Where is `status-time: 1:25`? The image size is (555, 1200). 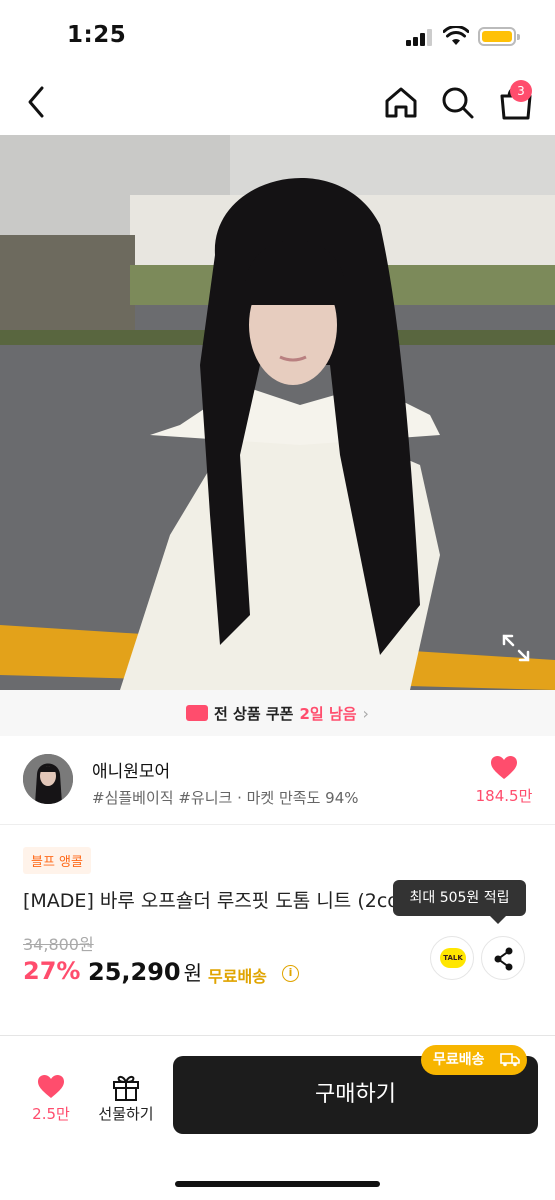
status-time: 1:25 is located at coordinates (97, 35).